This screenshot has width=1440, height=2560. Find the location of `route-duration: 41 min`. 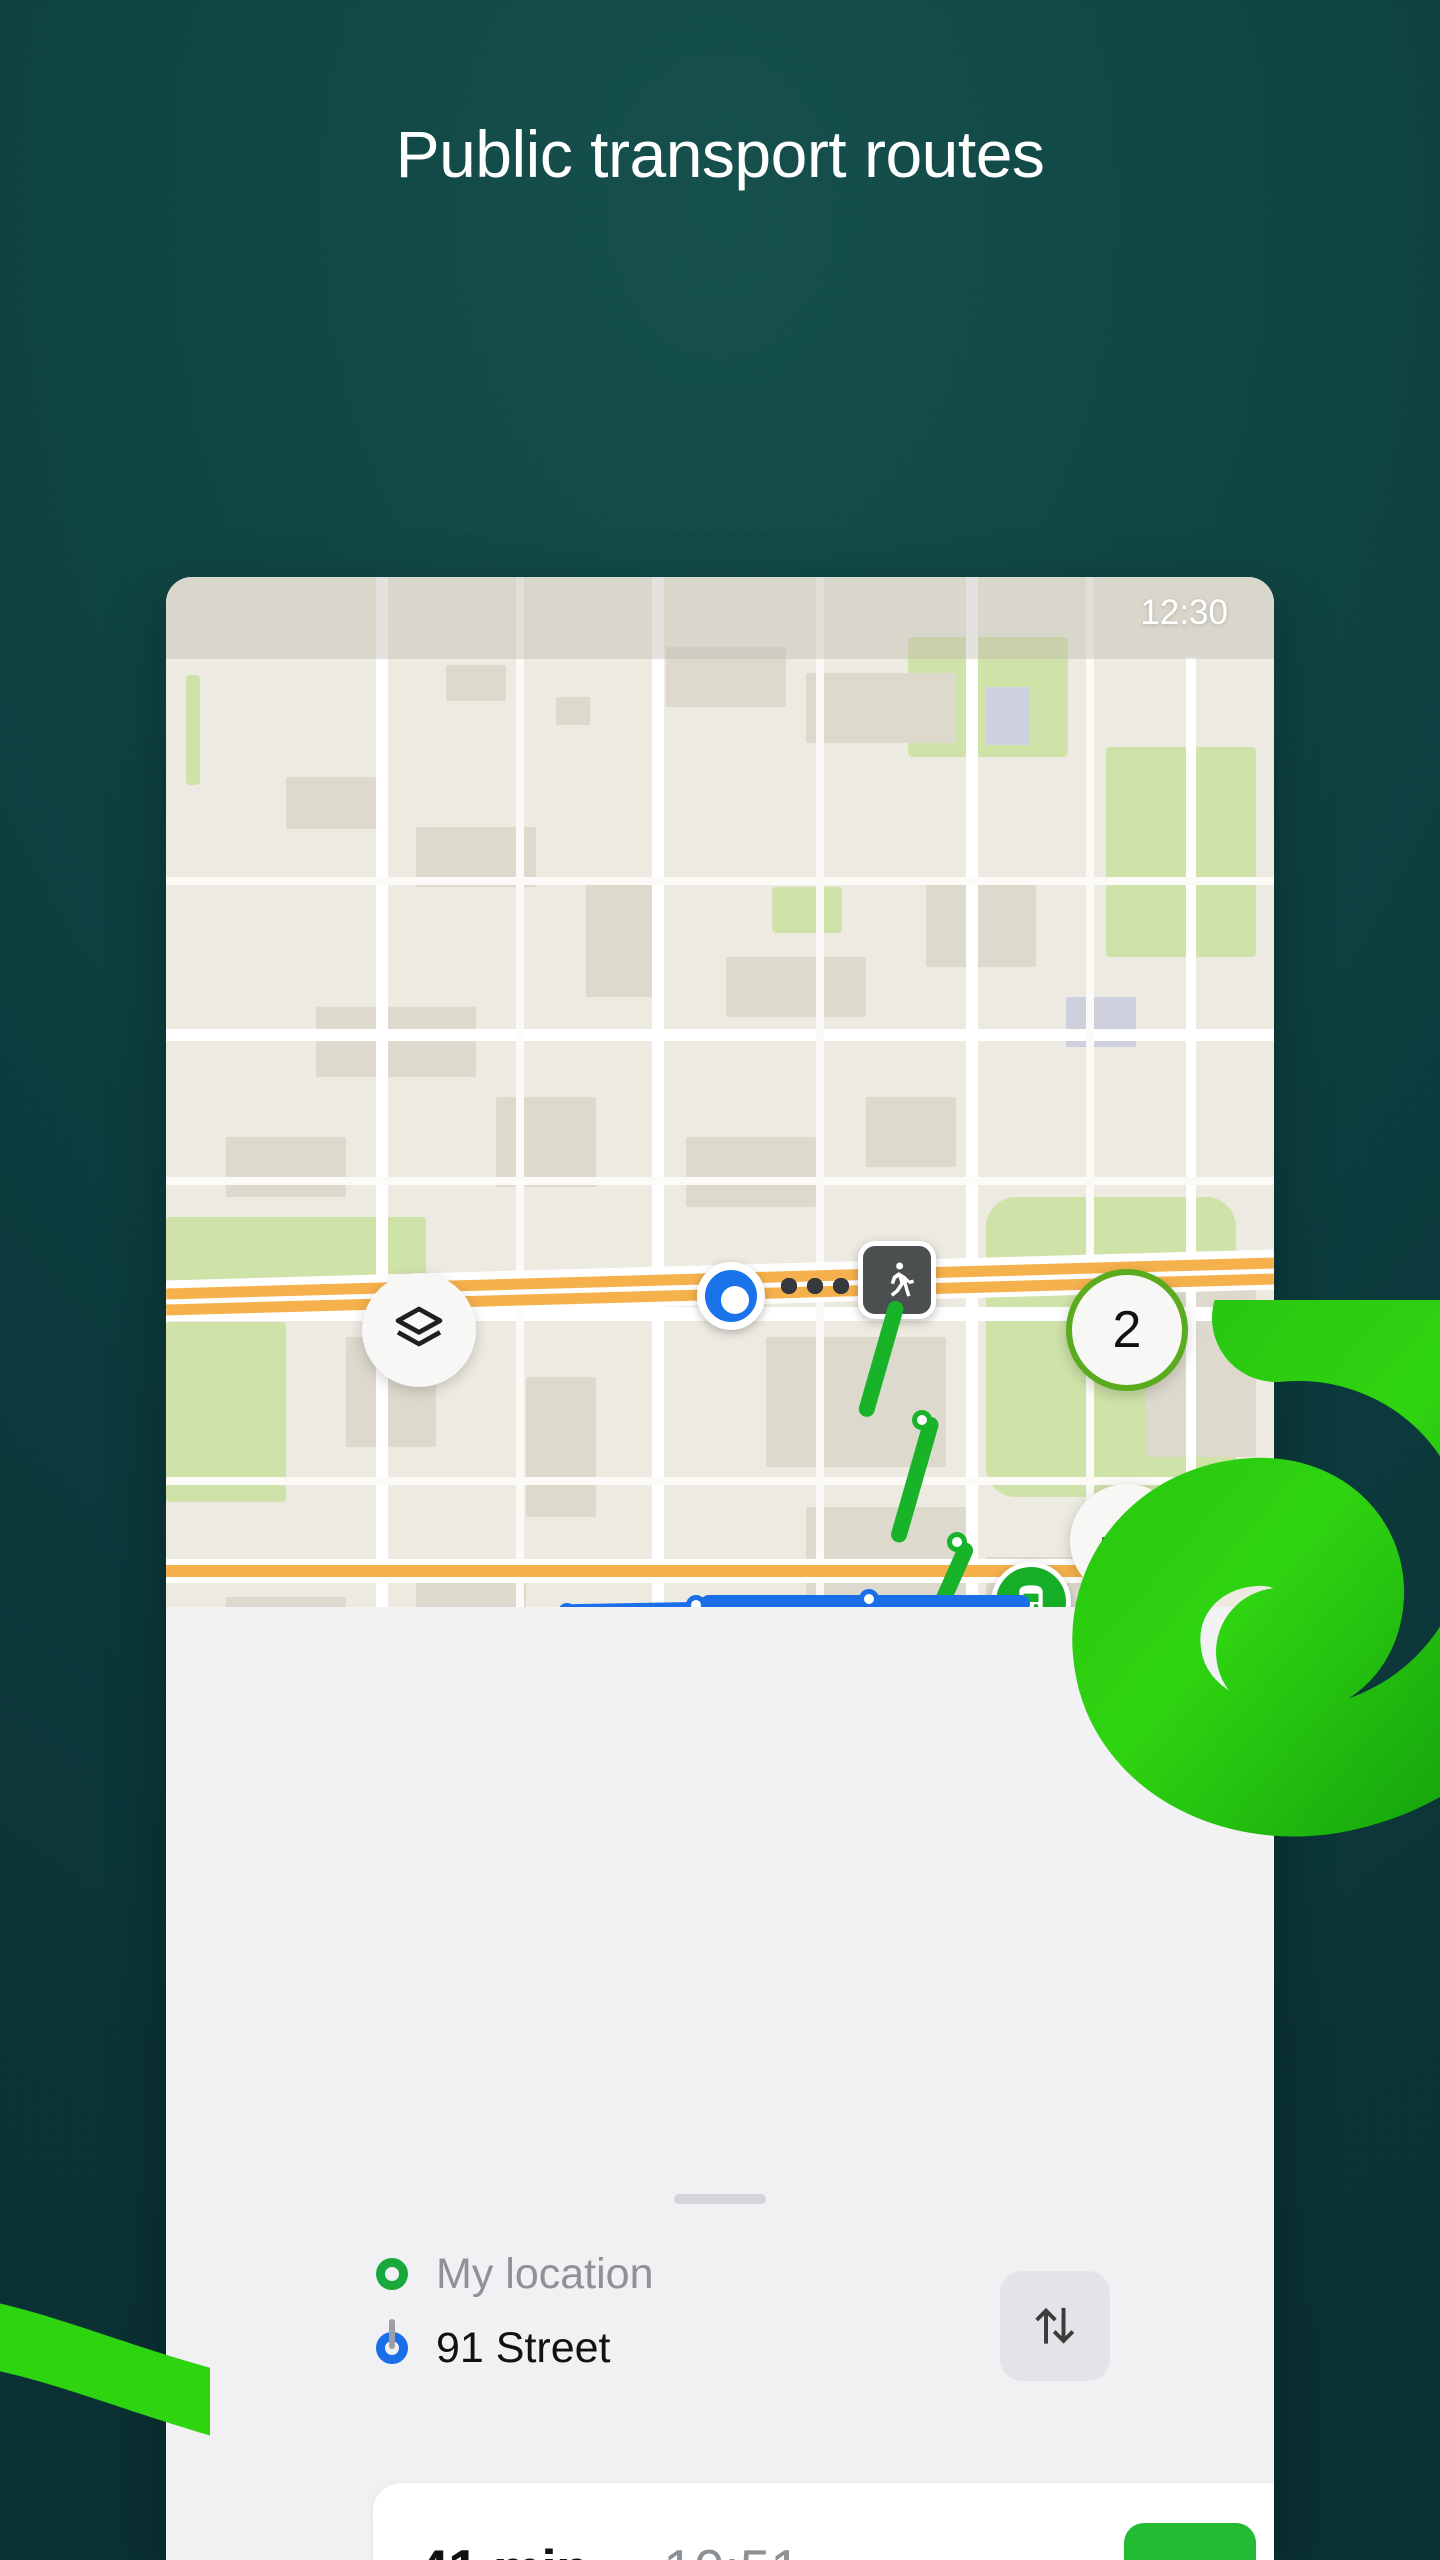

route-duration: 41 min is located at coordinates (504, 2548).